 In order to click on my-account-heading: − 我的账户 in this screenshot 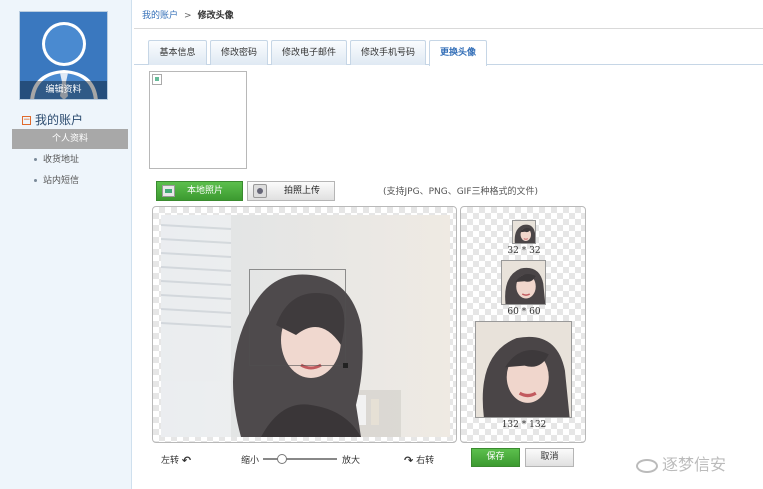, I will do `click(52, 119)`.